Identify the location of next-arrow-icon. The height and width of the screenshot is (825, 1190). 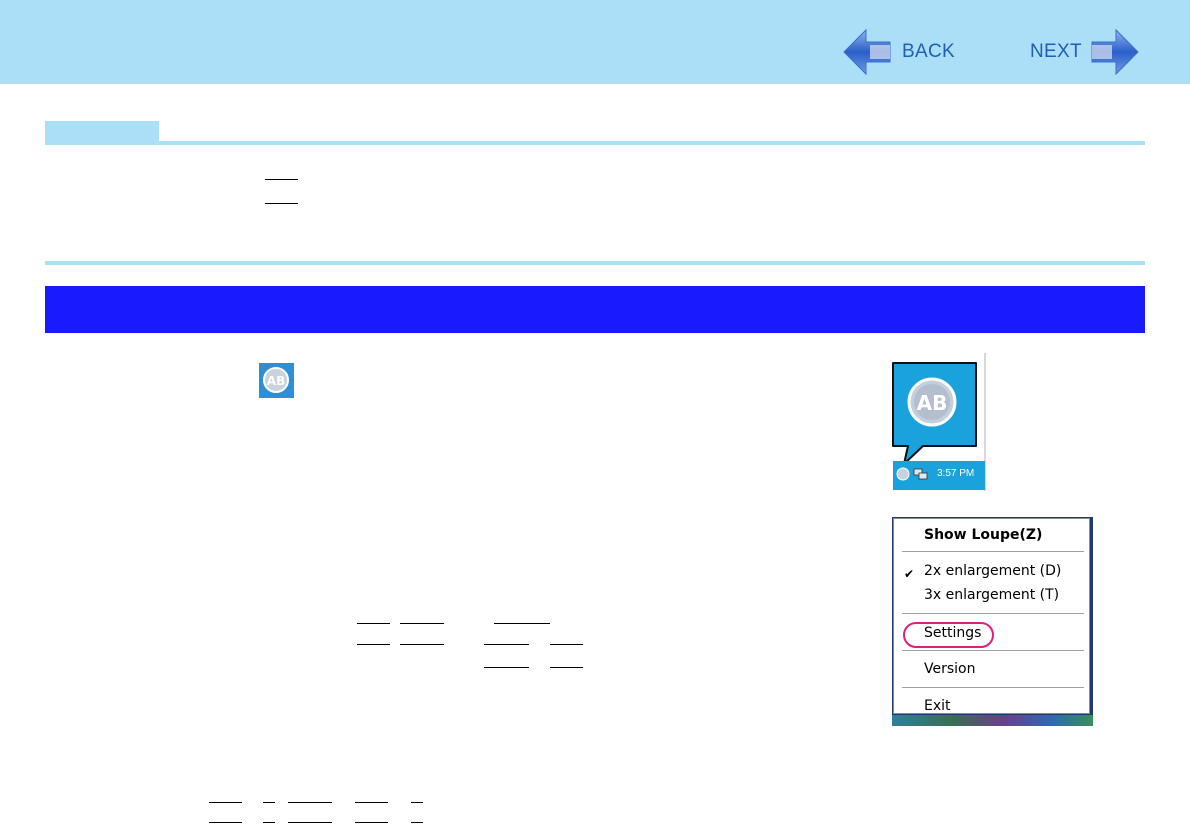
(1115, 52).